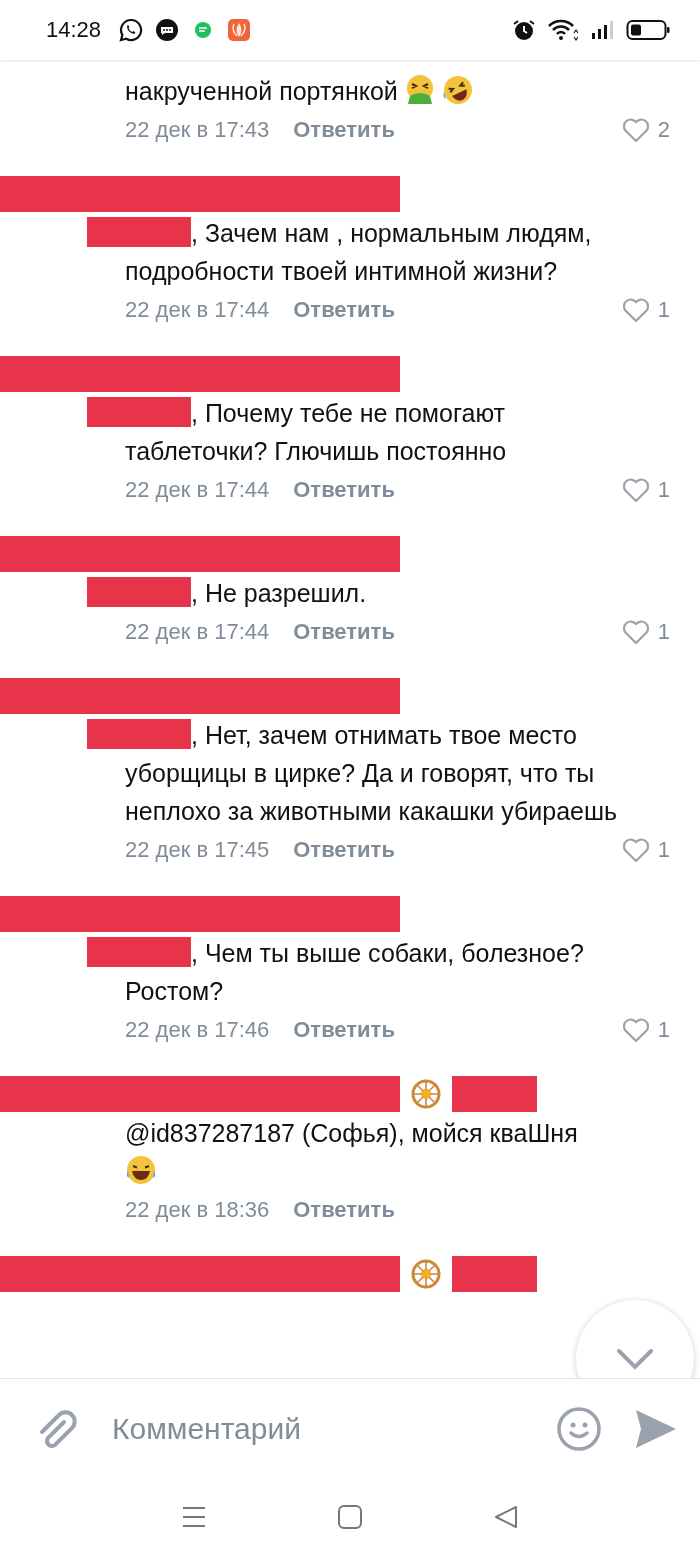 The height and width of the screenshot is (1556, 700). Describe the element at coordinates (635, 1359) in the screenshot. I see `chevron-down-icon` at that location.